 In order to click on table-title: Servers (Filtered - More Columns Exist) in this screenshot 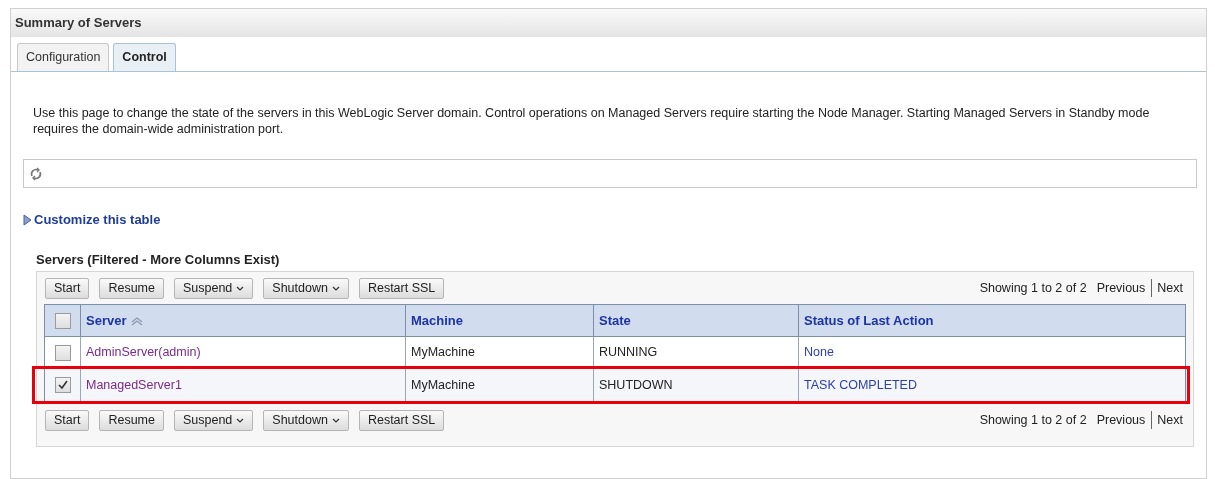, I will do `click(158, 259)`.